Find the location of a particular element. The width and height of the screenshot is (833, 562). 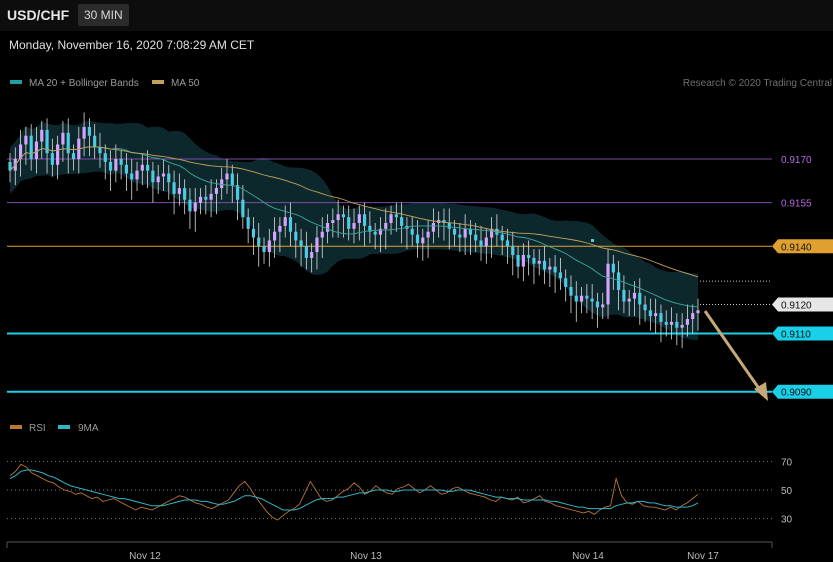

x-tick-label: Nov 12 is located at coordinates (145, 556).